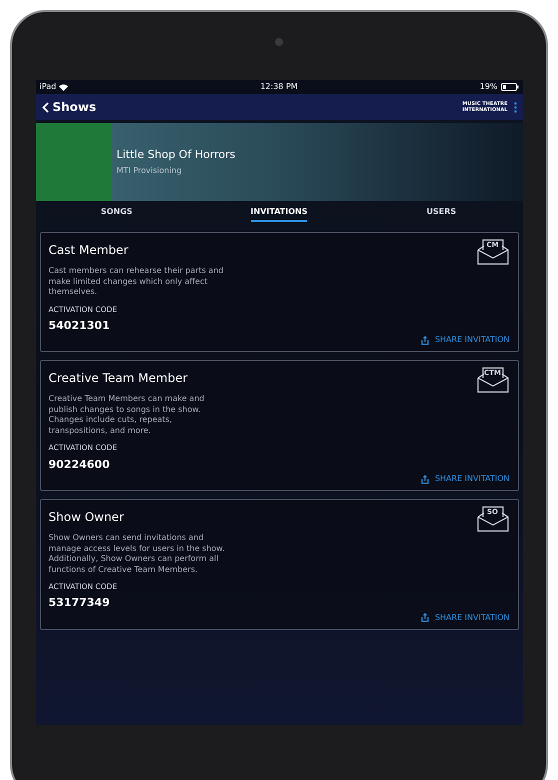  What do you see at coordinates (509, 87) in the screenshot?
I see `battery-icon` at bounding box center [509, 87].